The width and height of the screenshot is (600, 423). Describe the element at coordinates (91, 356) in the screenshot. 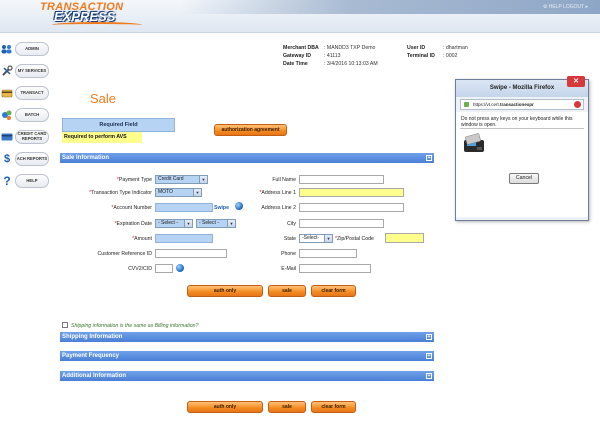

I see `payment-frequency-title: Payment Frequency` at that location.